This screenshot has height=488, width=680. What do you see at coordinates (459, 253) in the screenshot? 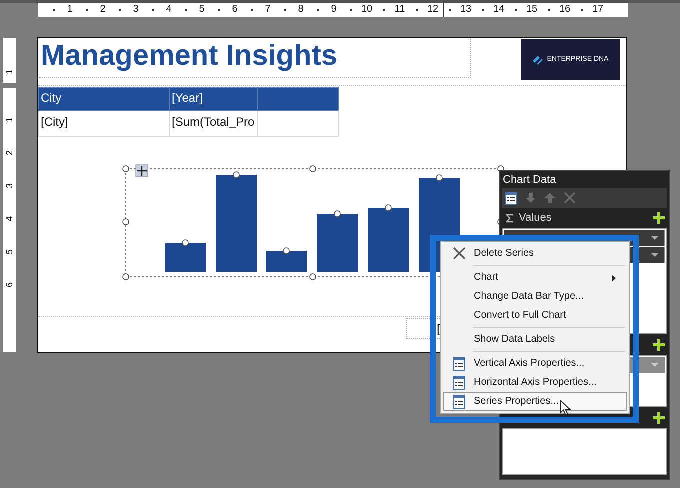
I see `delete-icon` at bounding box center [459, 253].